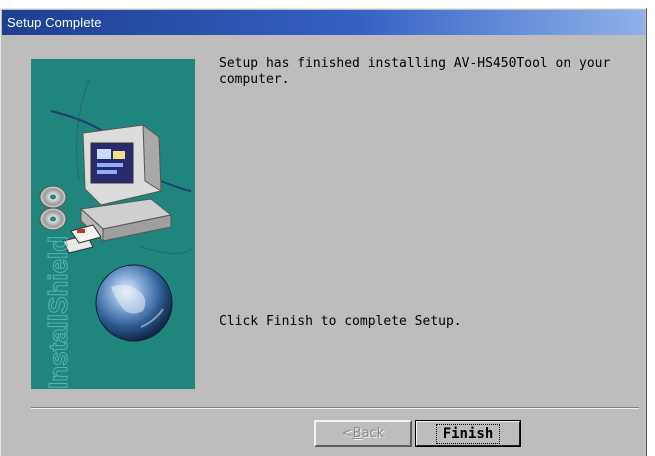  I want to click on back-button: < Back, so click(363, 433).